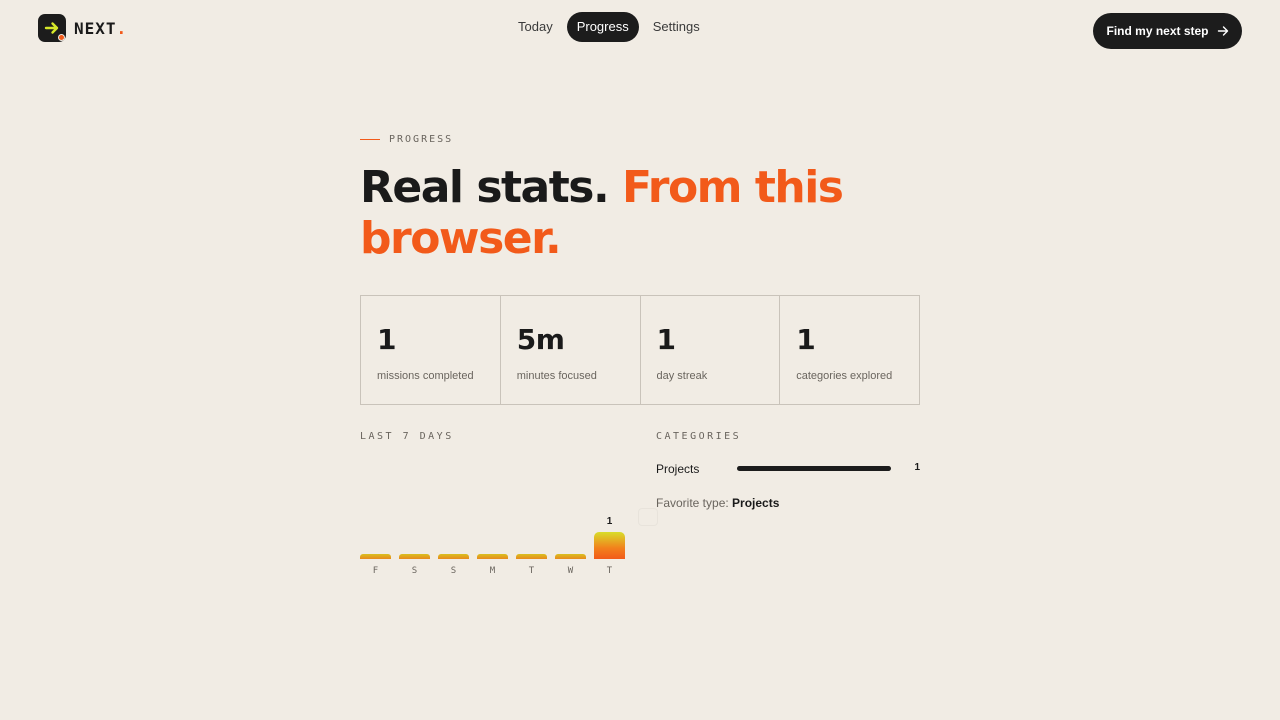  I want to click on nav-item-today: Today, so click(535, 27).